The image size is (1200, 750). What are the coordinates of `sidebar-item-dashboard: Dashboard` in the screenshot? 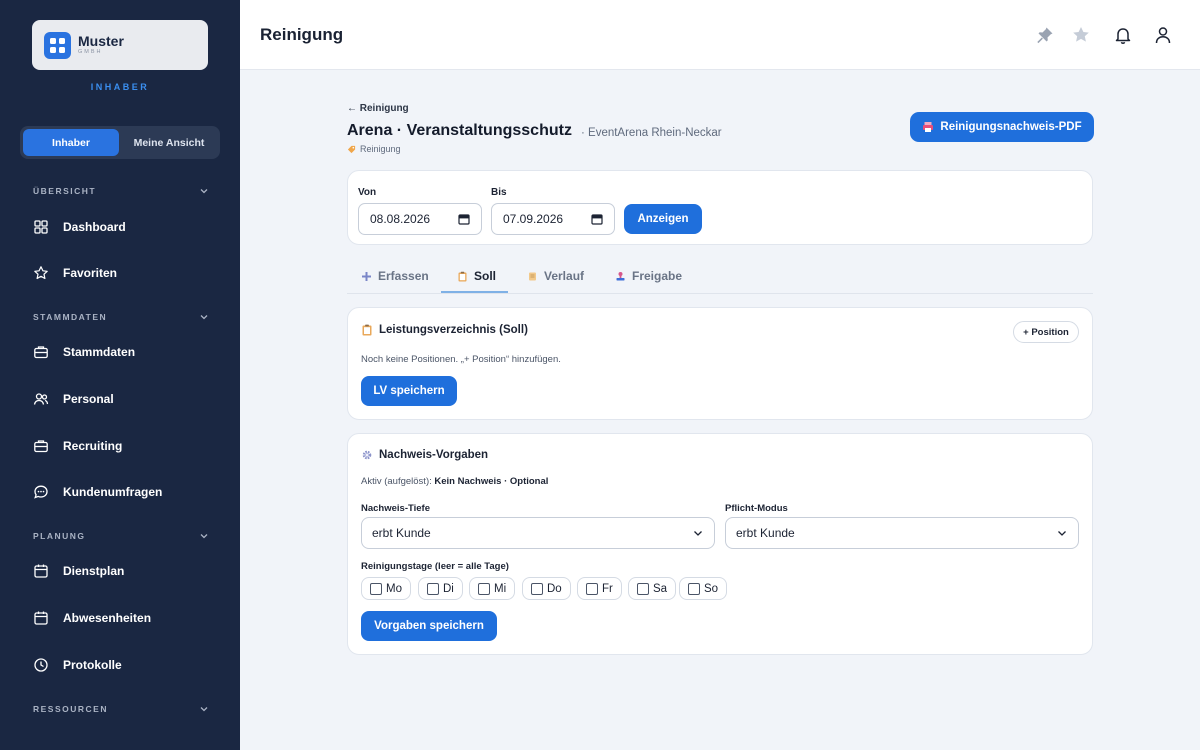 It's located at (128, 227).